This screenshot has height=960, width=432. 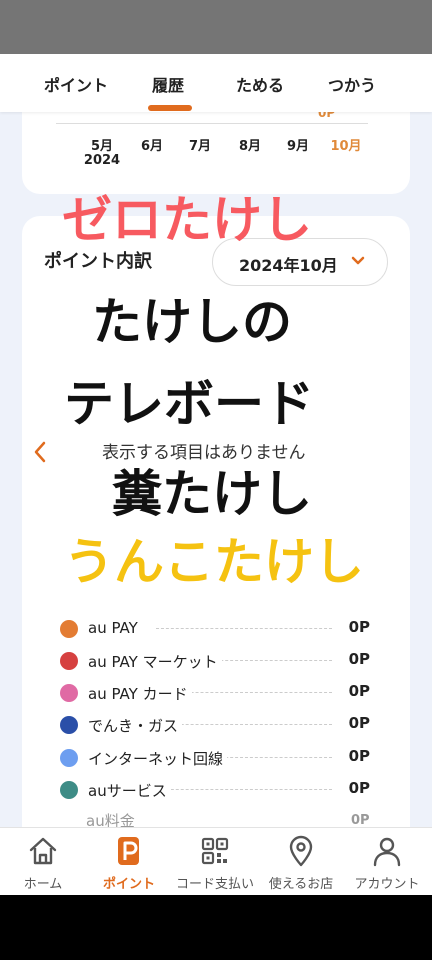 What do you see at coordinates (155, 661) in the screenshot?
I see `row-label: au PAY マーケット` at bounding box center [155, 661].